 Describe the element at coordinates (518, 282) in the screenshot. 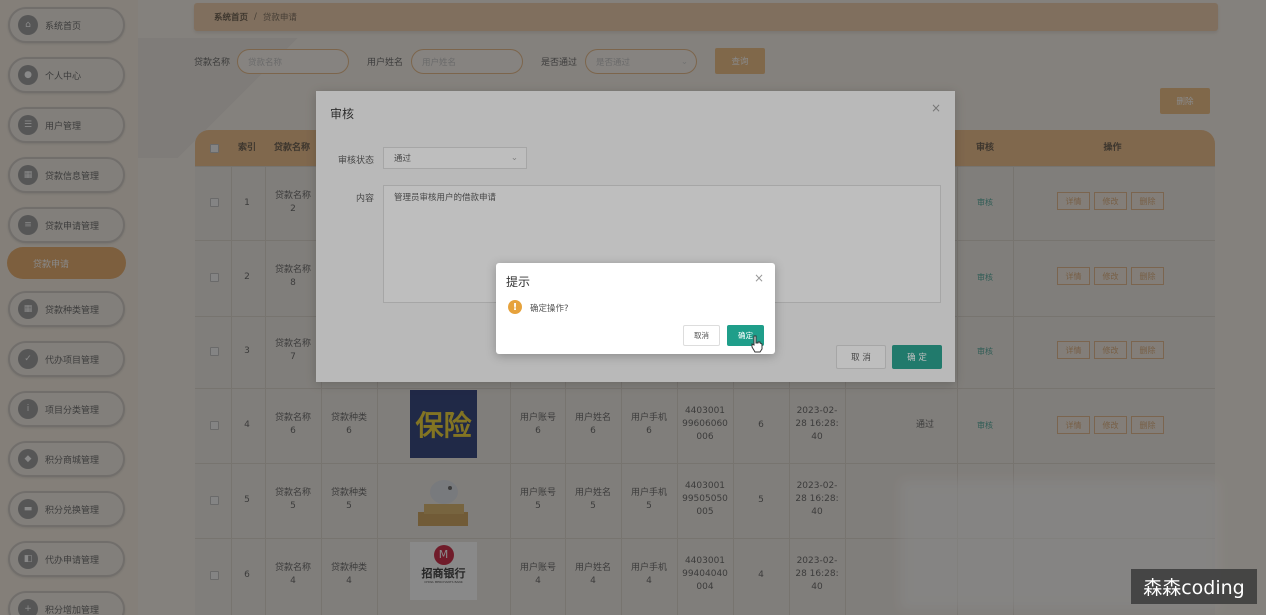

I see `message-title: 提示` at that location.